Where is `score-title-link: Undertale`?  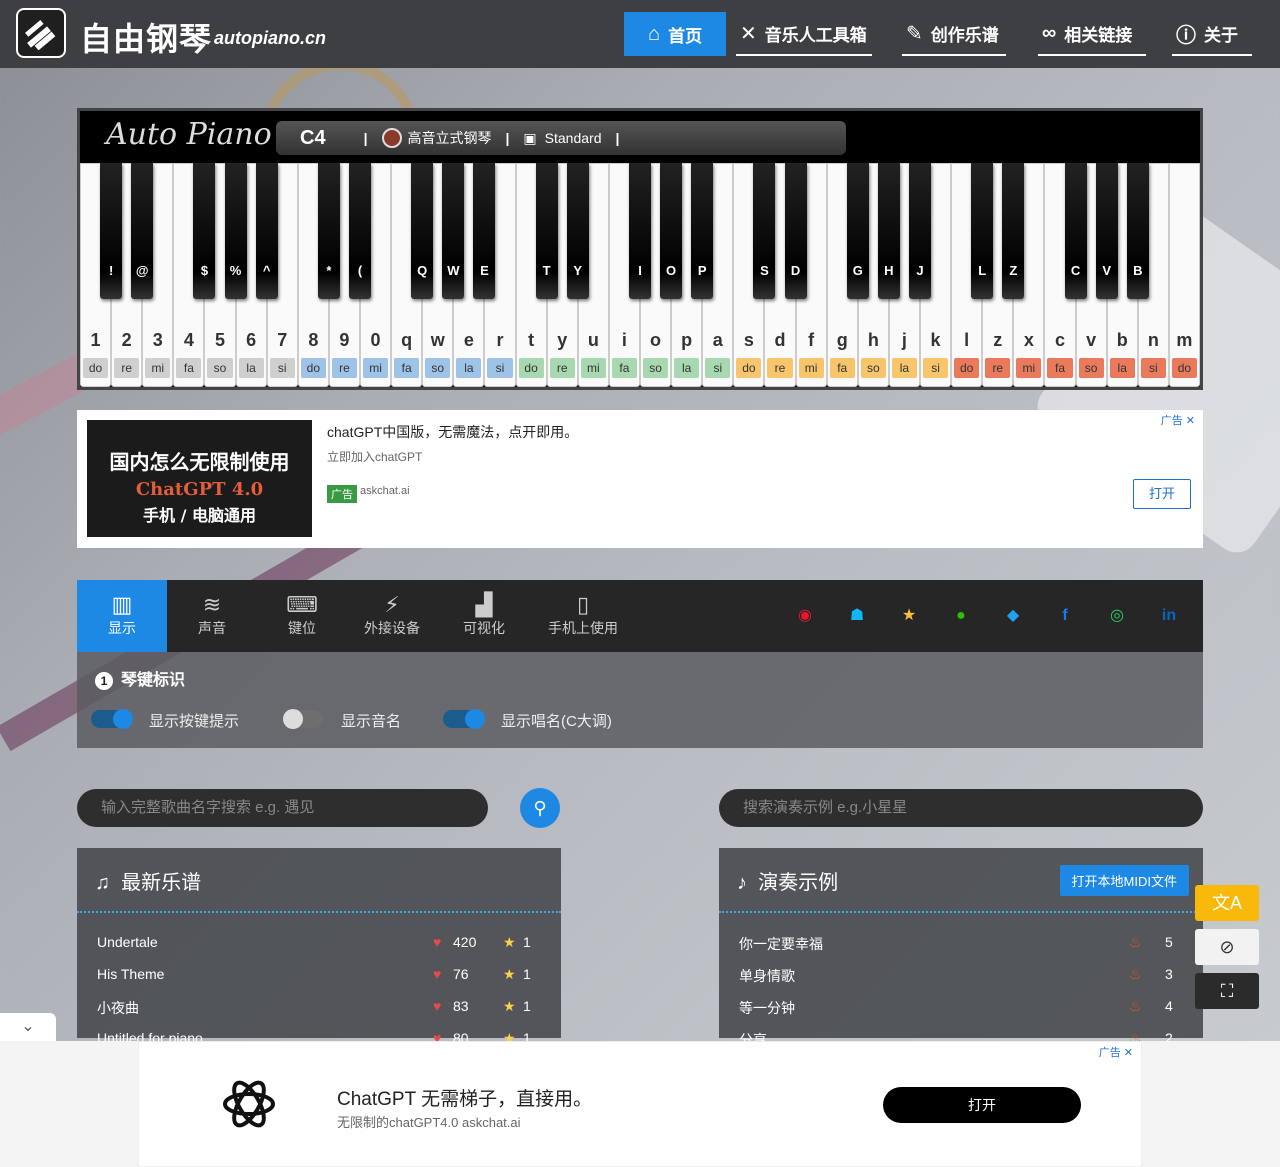
score-title-link: Undertale is located at coordinates (127, 942).